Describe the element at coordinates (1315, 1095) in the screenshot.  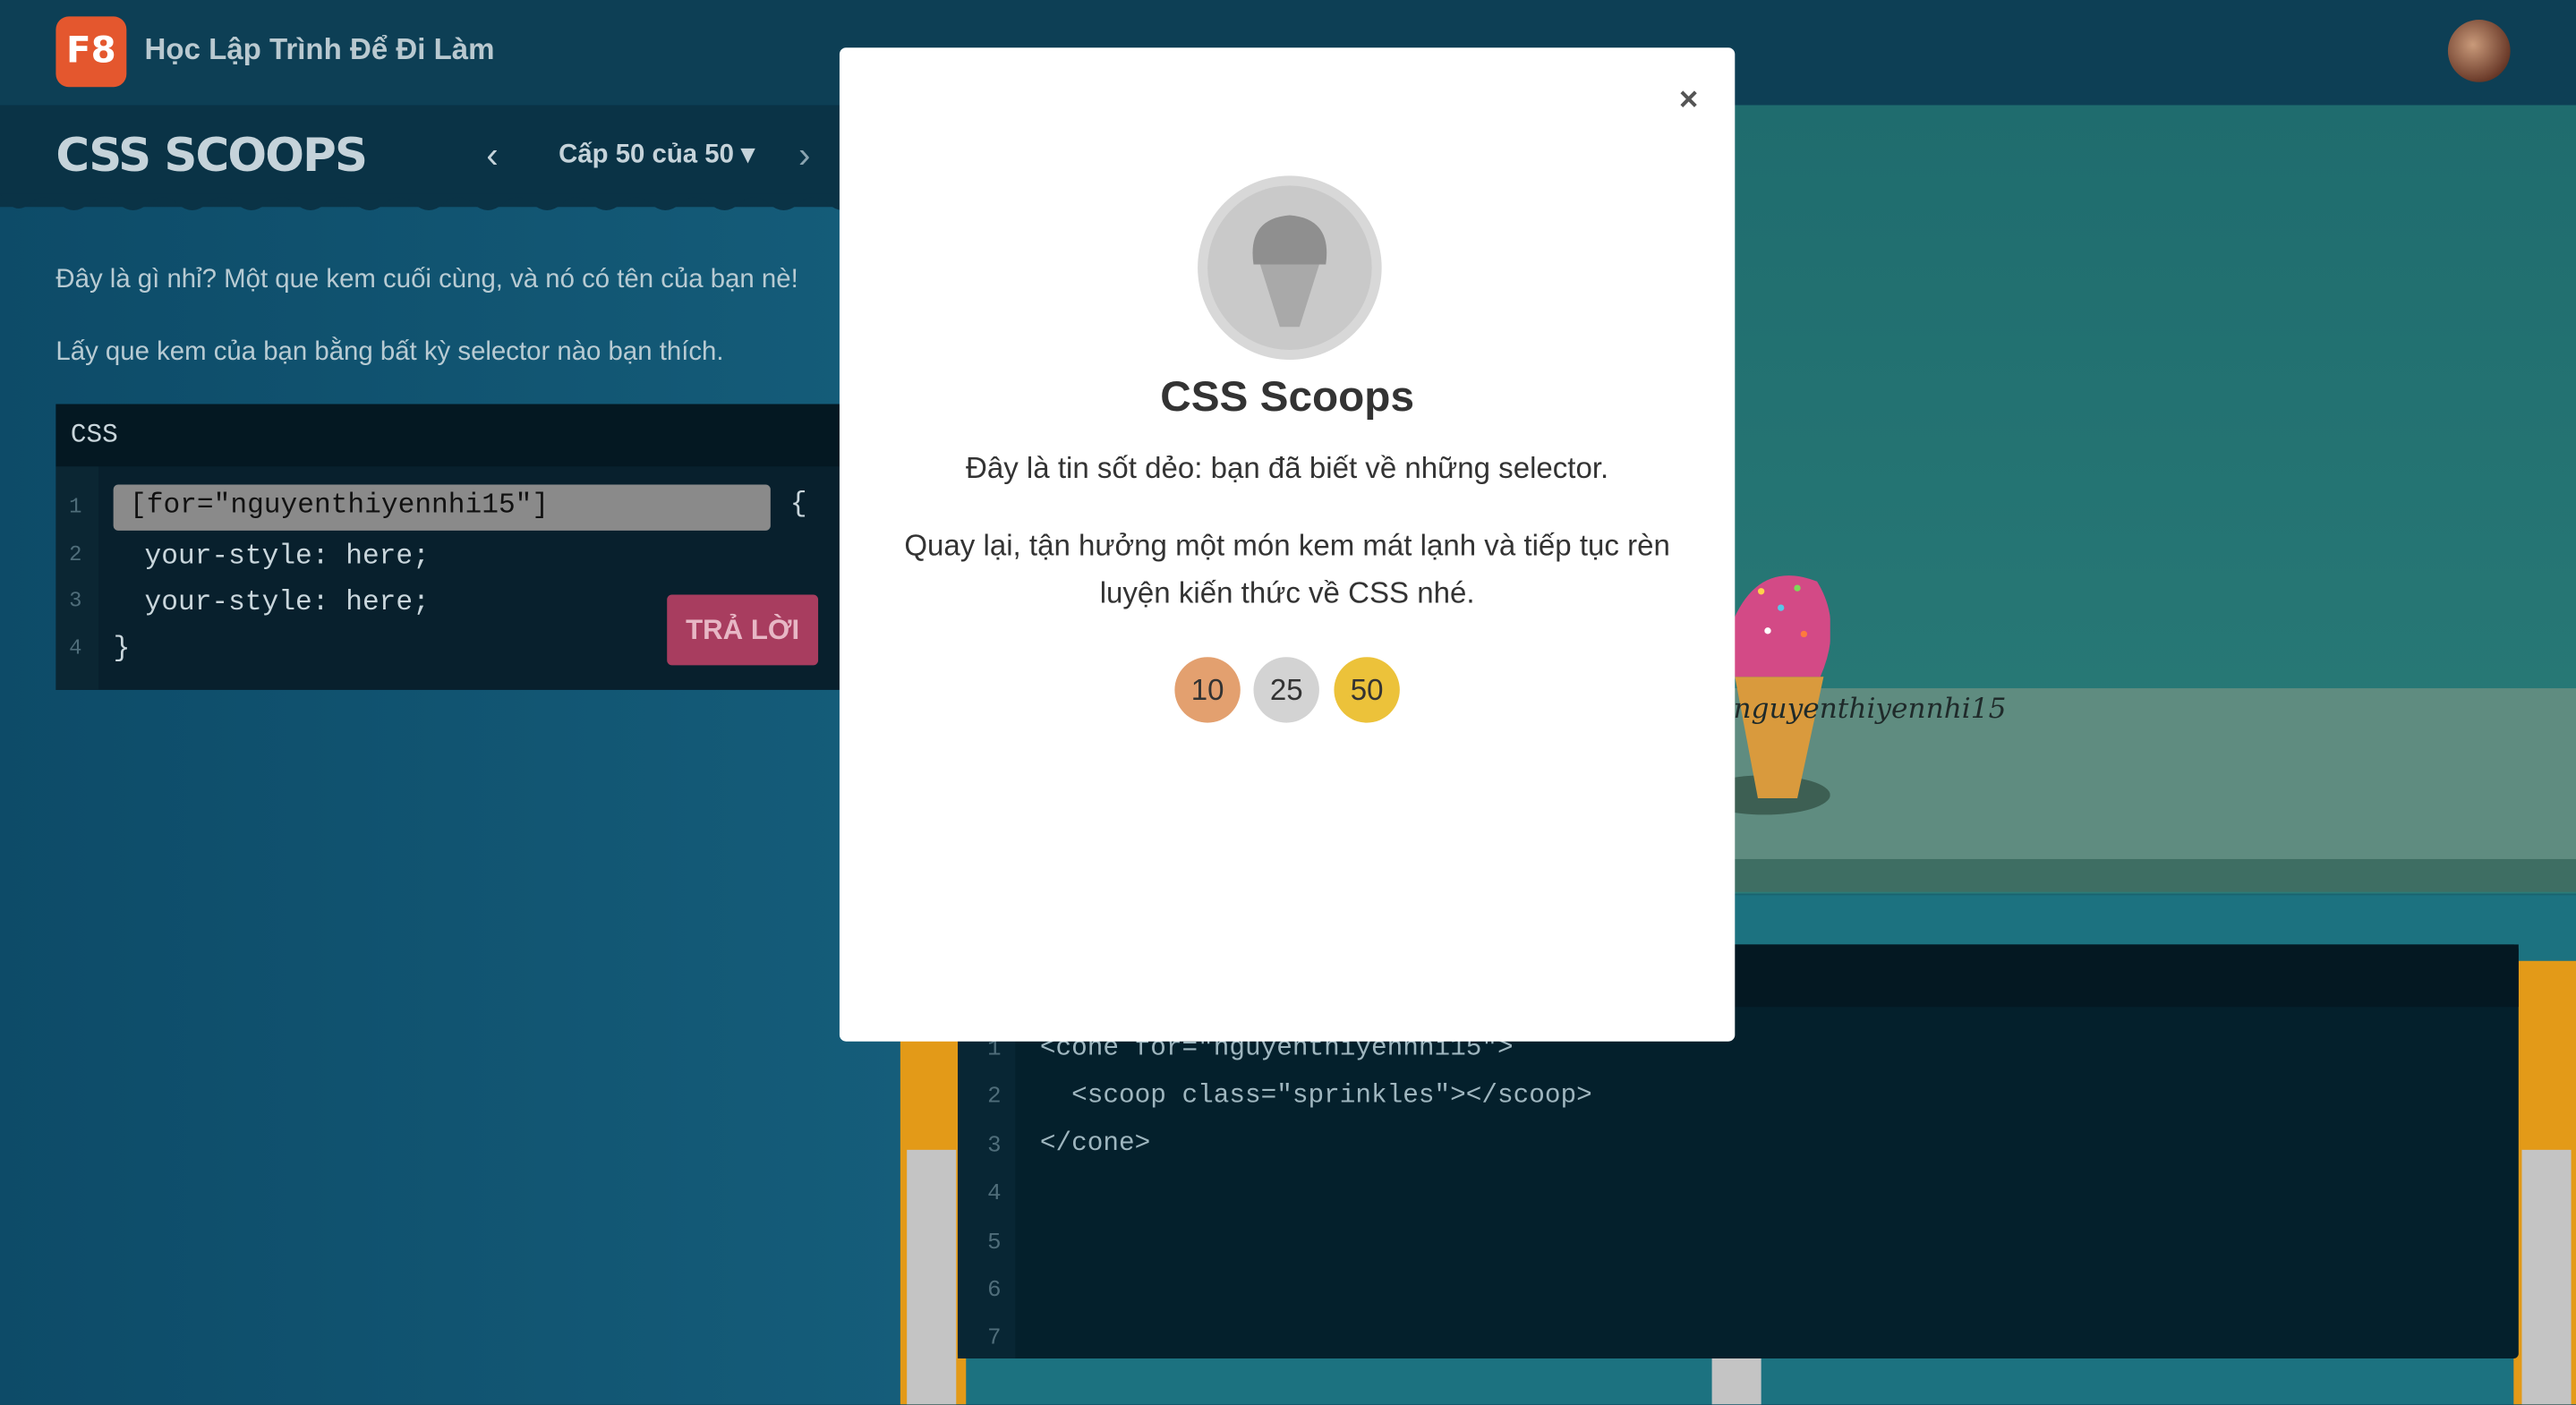
I see `html-code-line: <scoop class="sprinkles"></scoop>` at that location.